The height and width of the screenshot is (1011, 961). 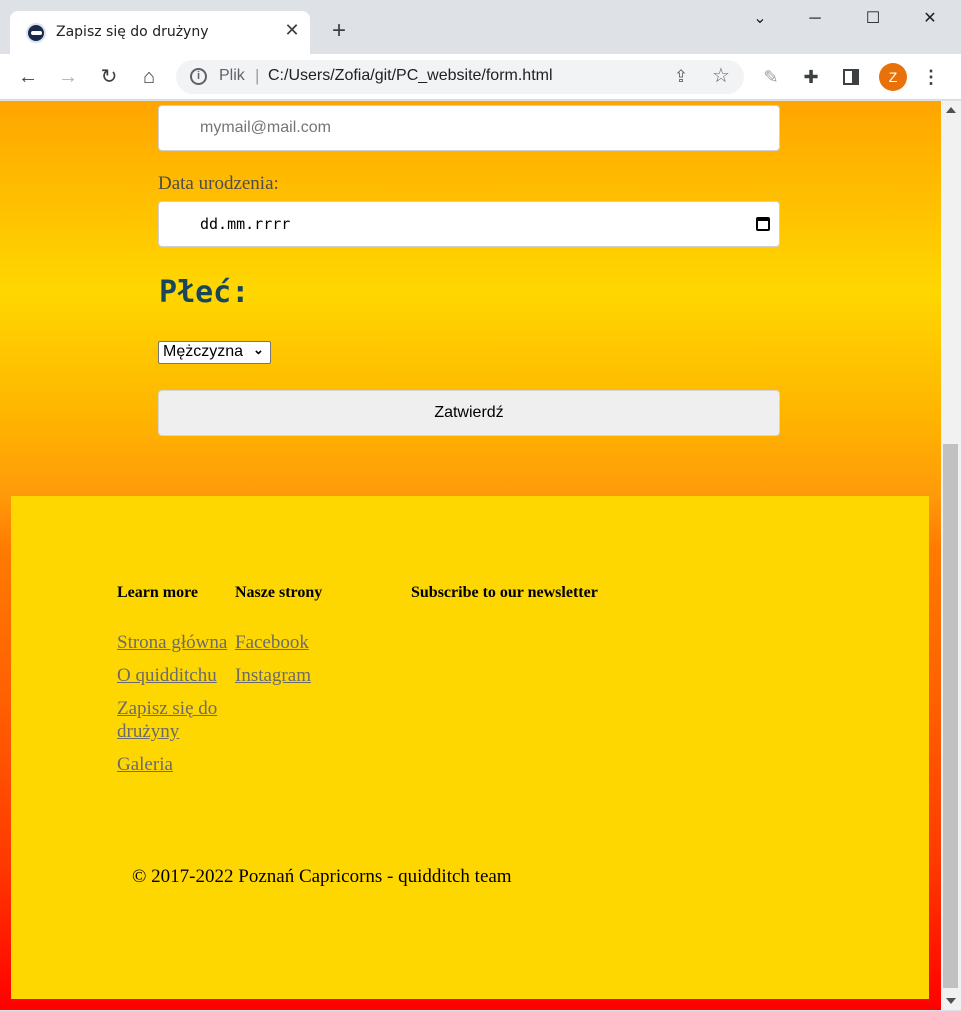 What do you see at coordinates (763, 224) in the screenshot?
I see `calendar-icon` at bounding box center [763, 224].